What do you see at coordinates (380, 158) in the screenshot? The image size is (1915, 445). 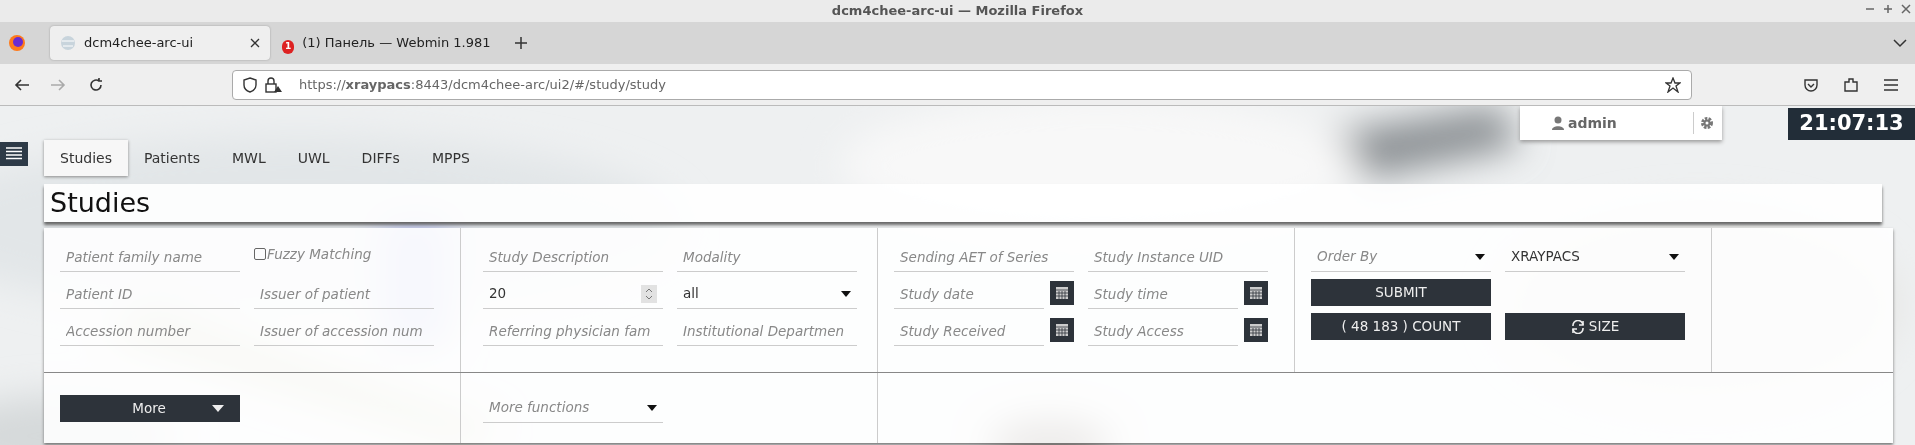 I see `nav-tab: DIFFs` at bounding box center [380, 158].